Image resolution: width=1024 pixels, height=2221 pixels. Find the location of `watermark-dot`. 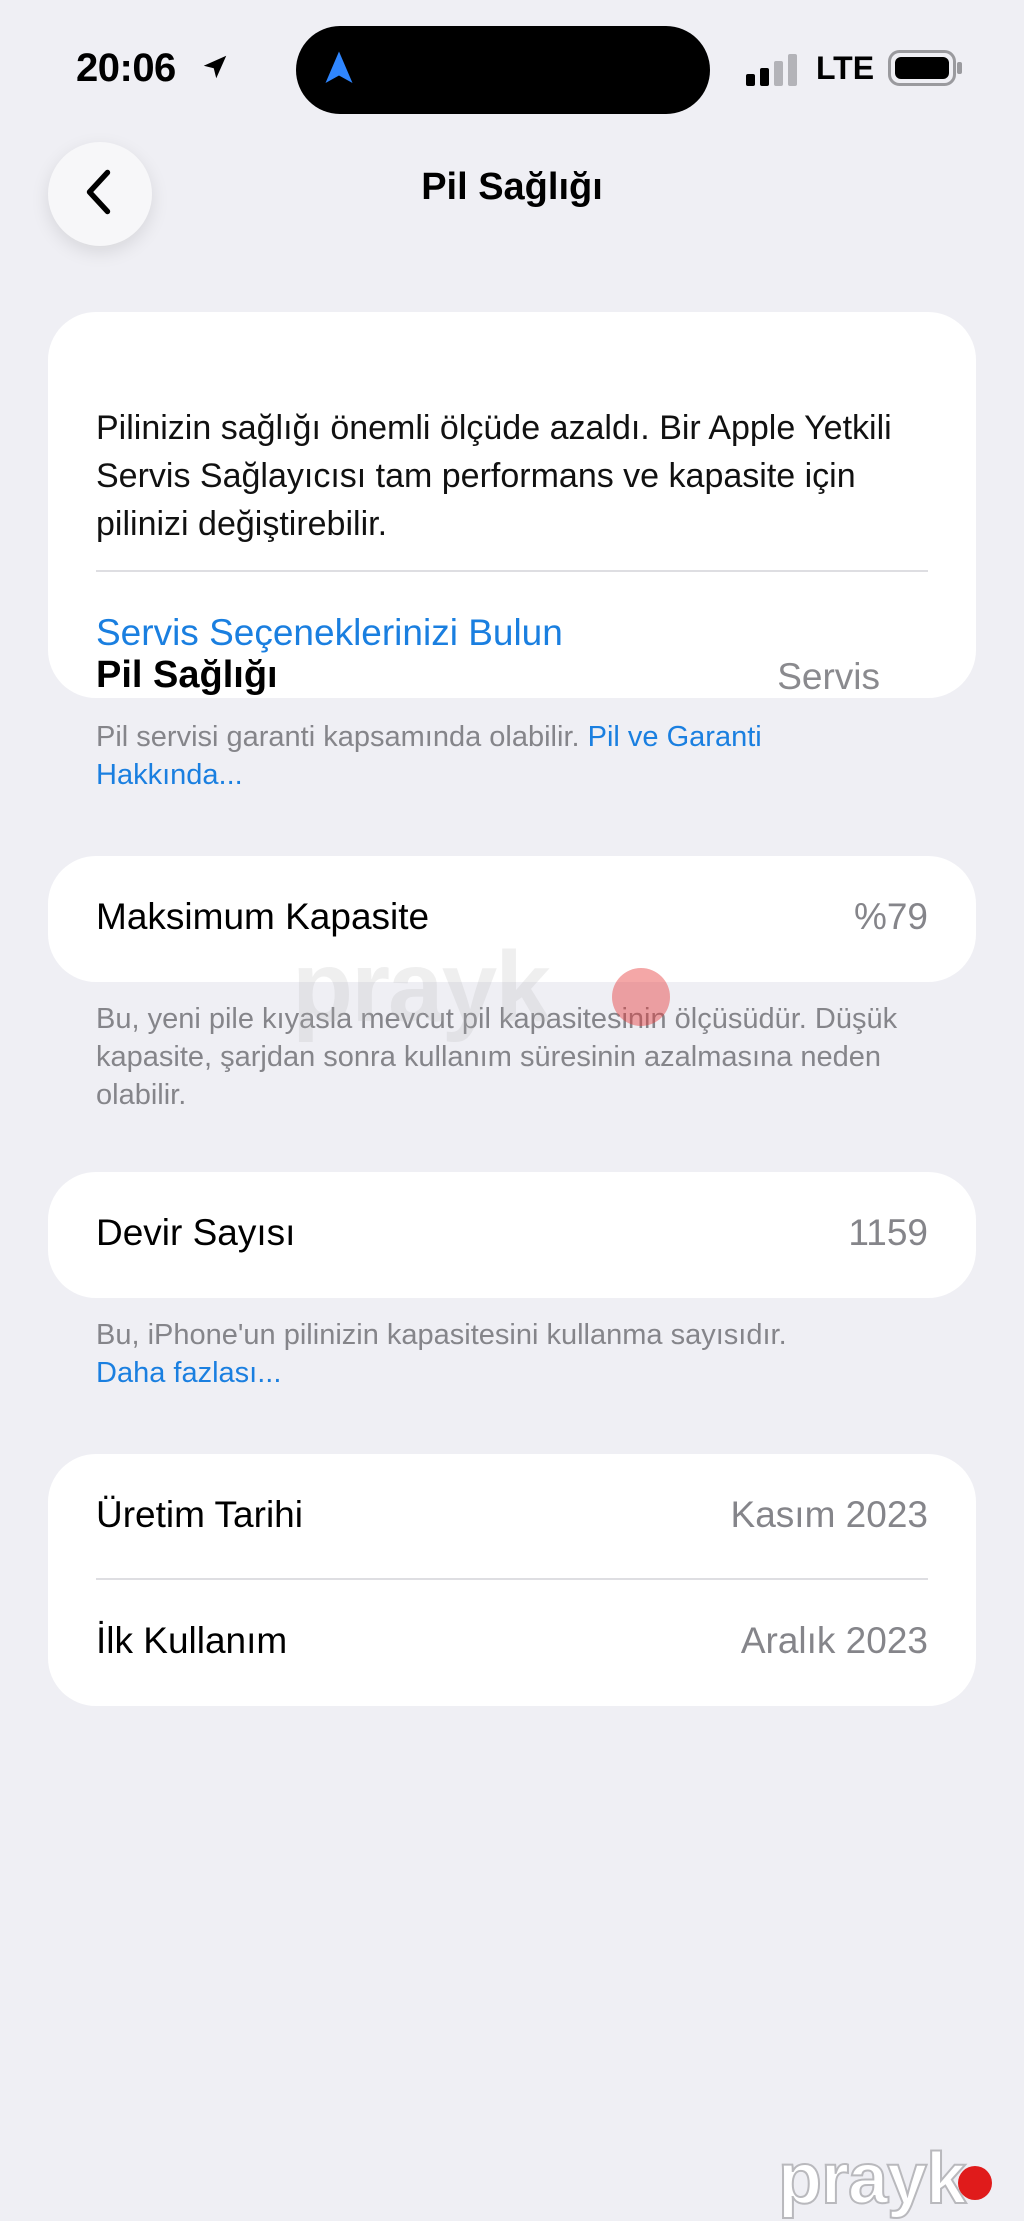

watermark-dot is located at coordinates (641, 997).